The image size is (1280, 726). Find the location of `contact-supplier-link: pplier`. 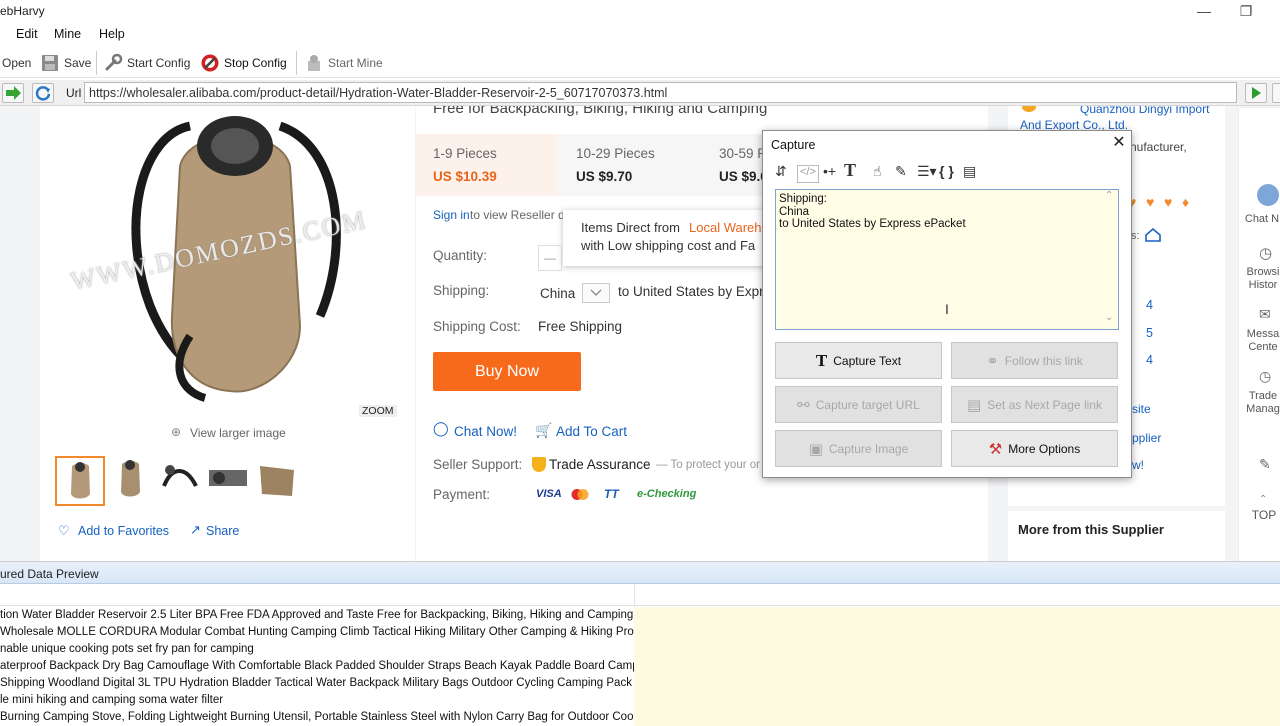

contact-supplier-link: pplier is located at coordinates (1146, 438).